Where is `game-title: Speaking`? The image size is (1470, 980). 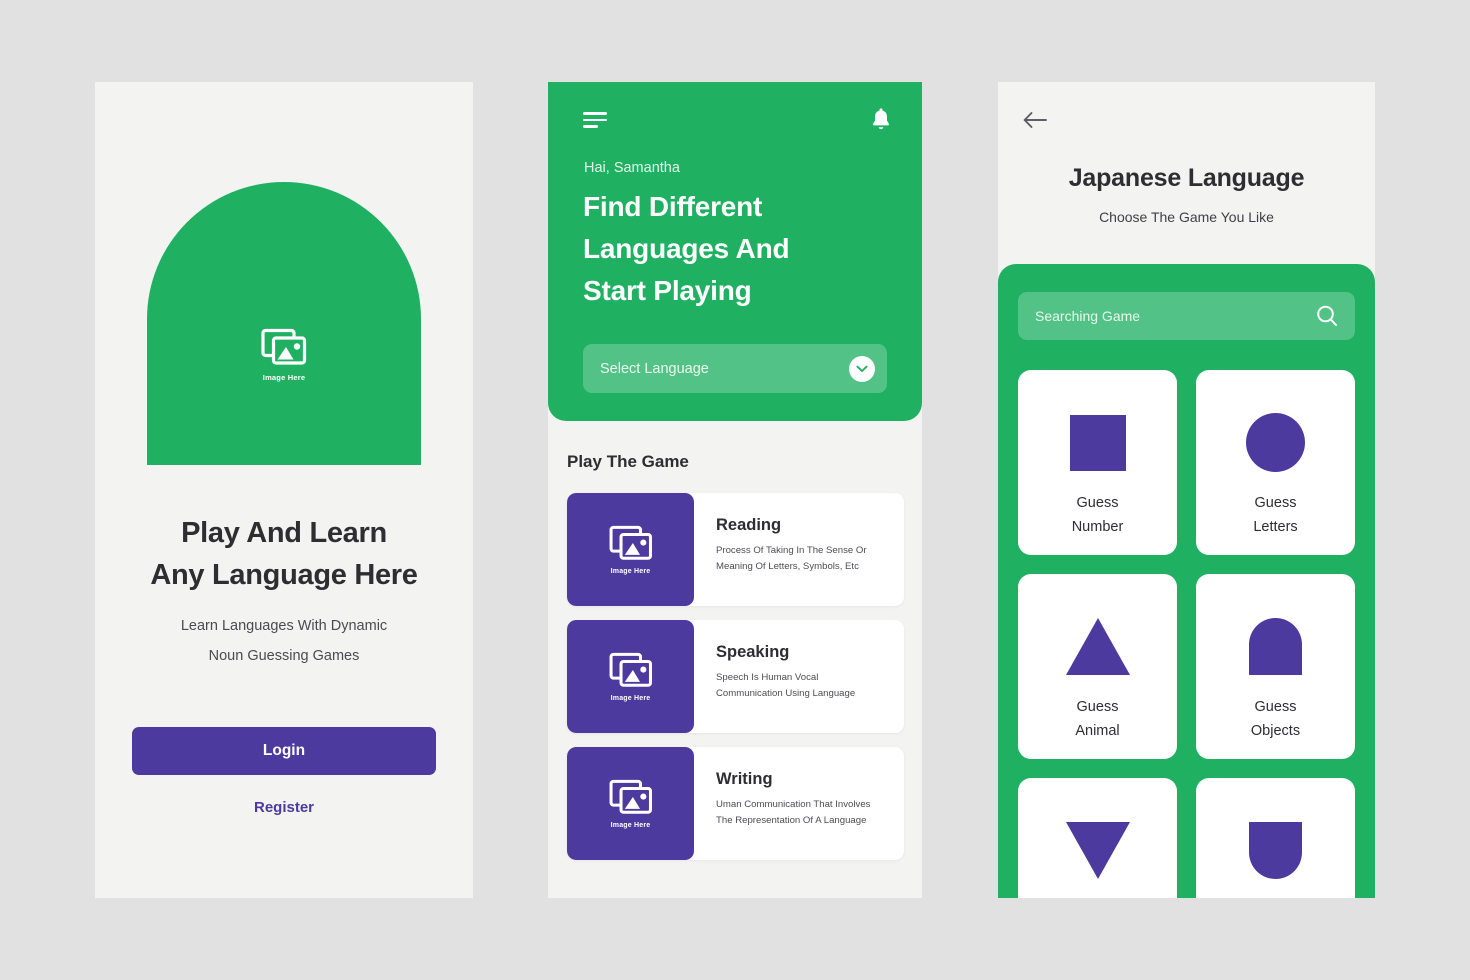 game-title: Speaking is located at coordinates (753, 652).